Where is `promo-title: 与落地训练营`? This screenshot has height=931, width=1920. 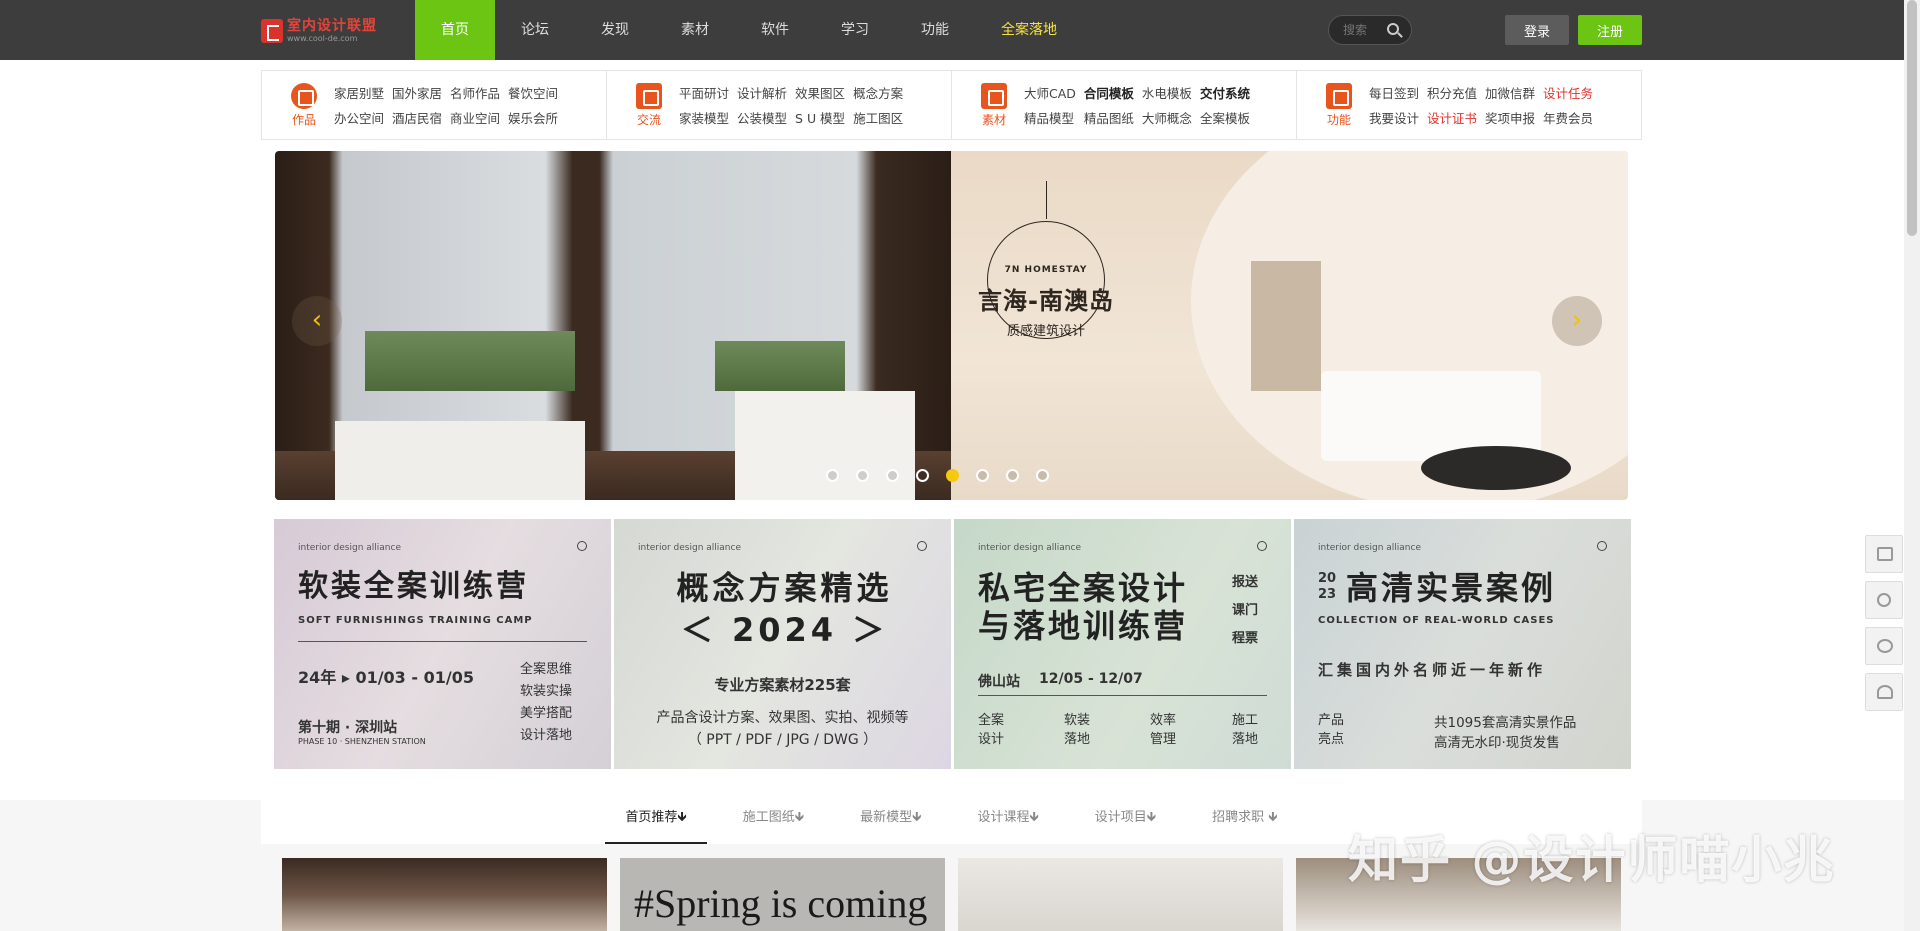 promo-title: 与落地训练营 is located at coordinates (1083, 626).